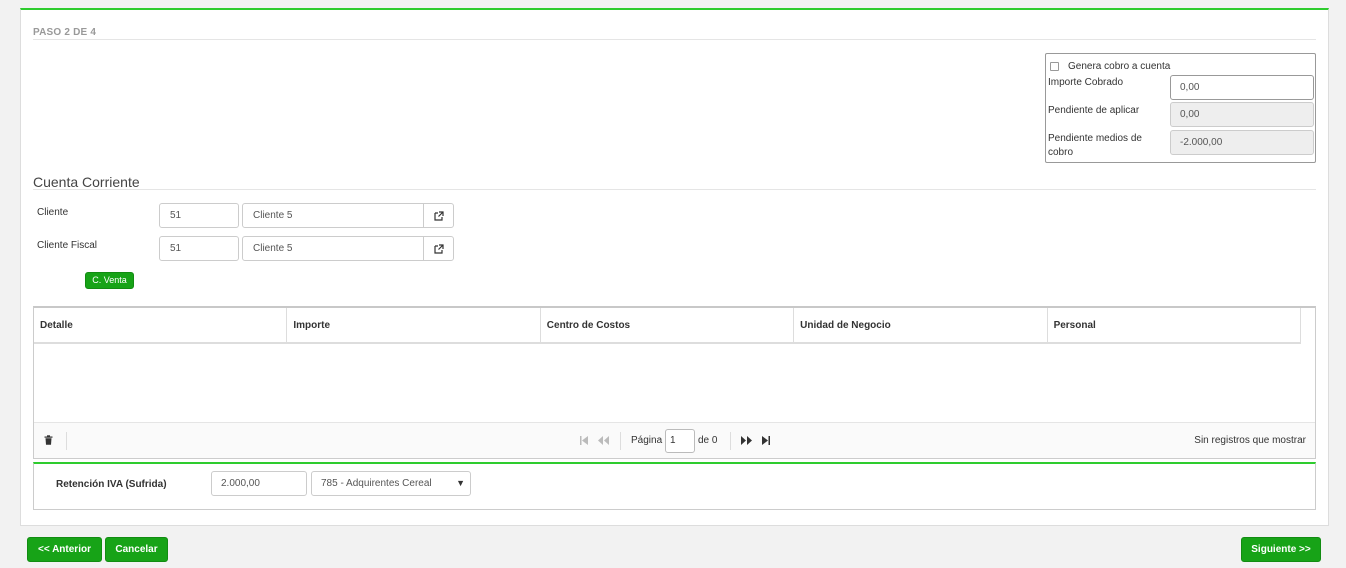 The image size is (1346, 568). I want to click on col-importe: Importe, so click(414, 325).